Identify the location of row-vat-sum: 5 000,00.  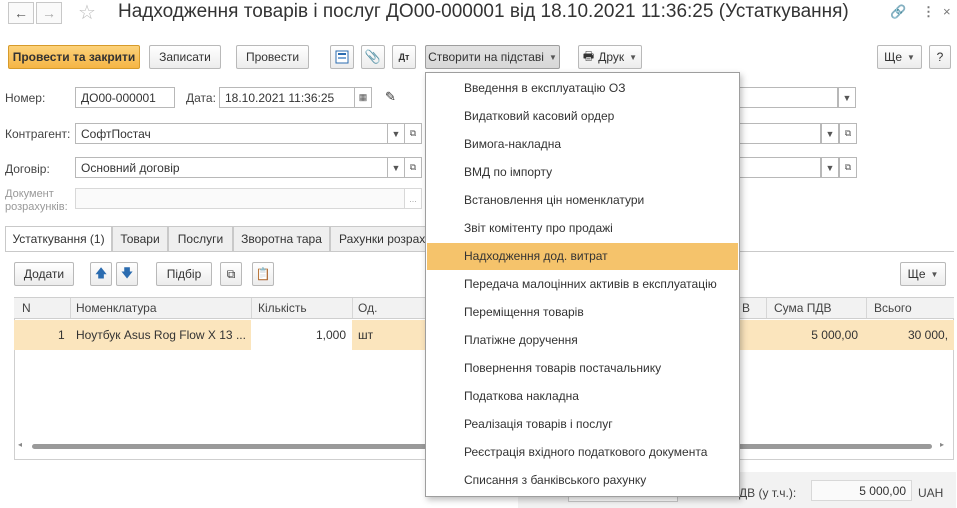
(834, 335).